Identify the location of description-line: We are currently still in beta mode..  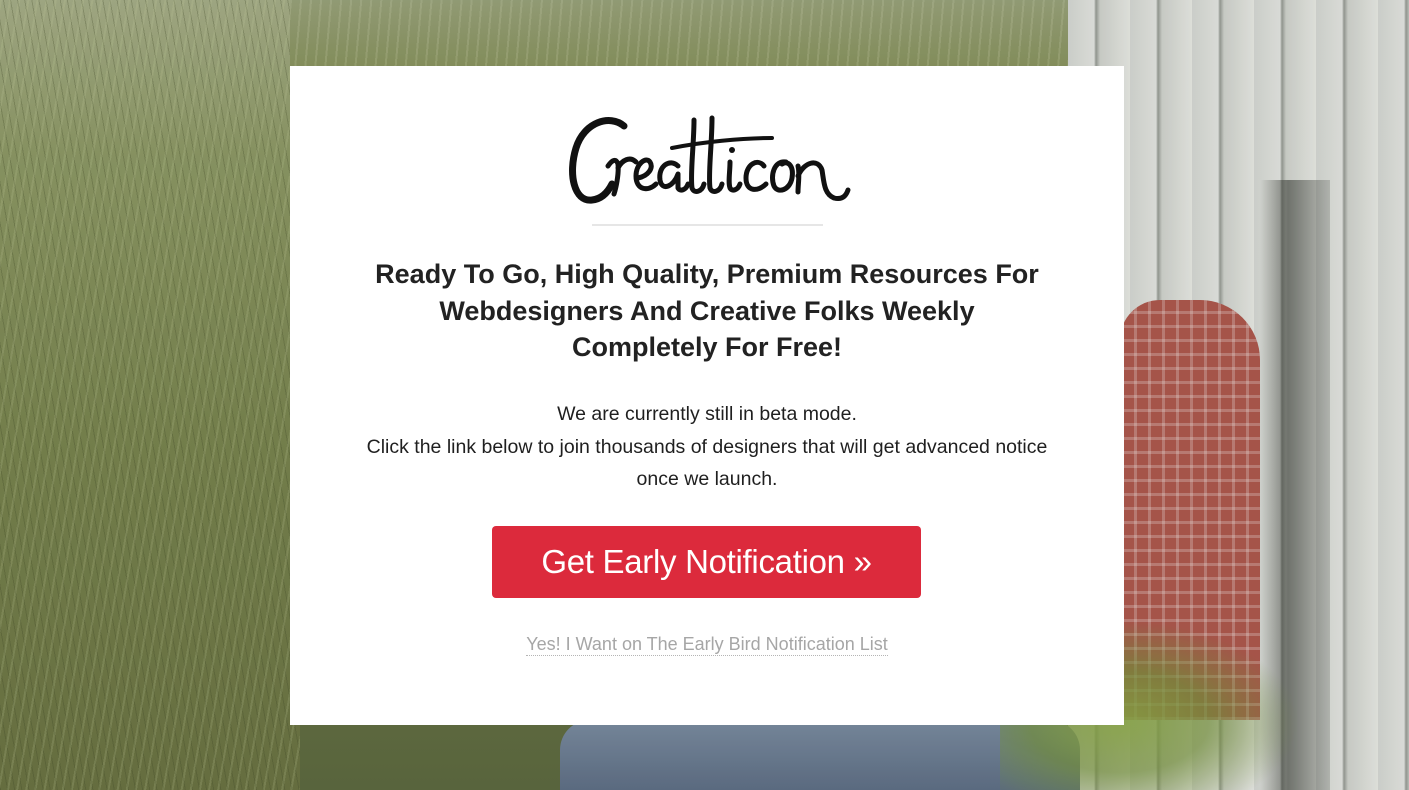
(707, 414).